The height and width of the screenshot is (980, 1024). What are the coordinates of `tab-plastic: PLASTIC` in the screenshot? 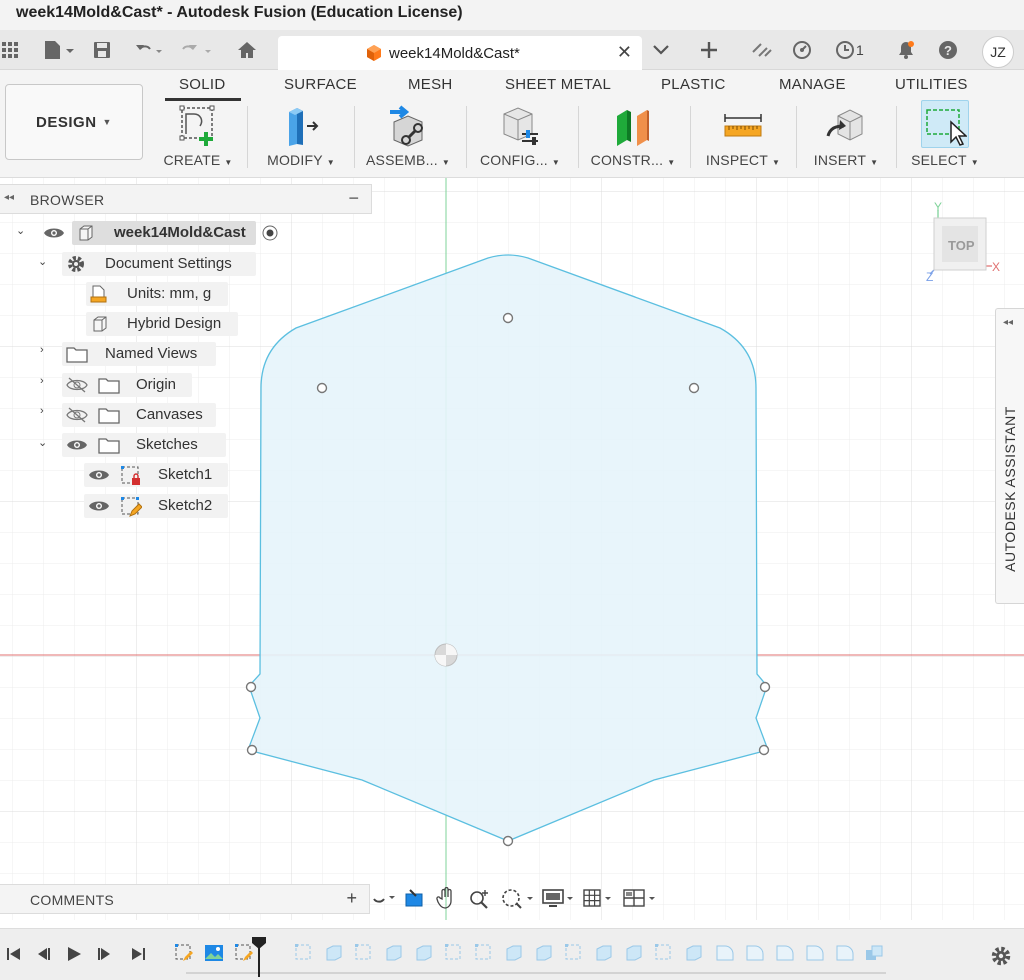 It's located at (693, 84).